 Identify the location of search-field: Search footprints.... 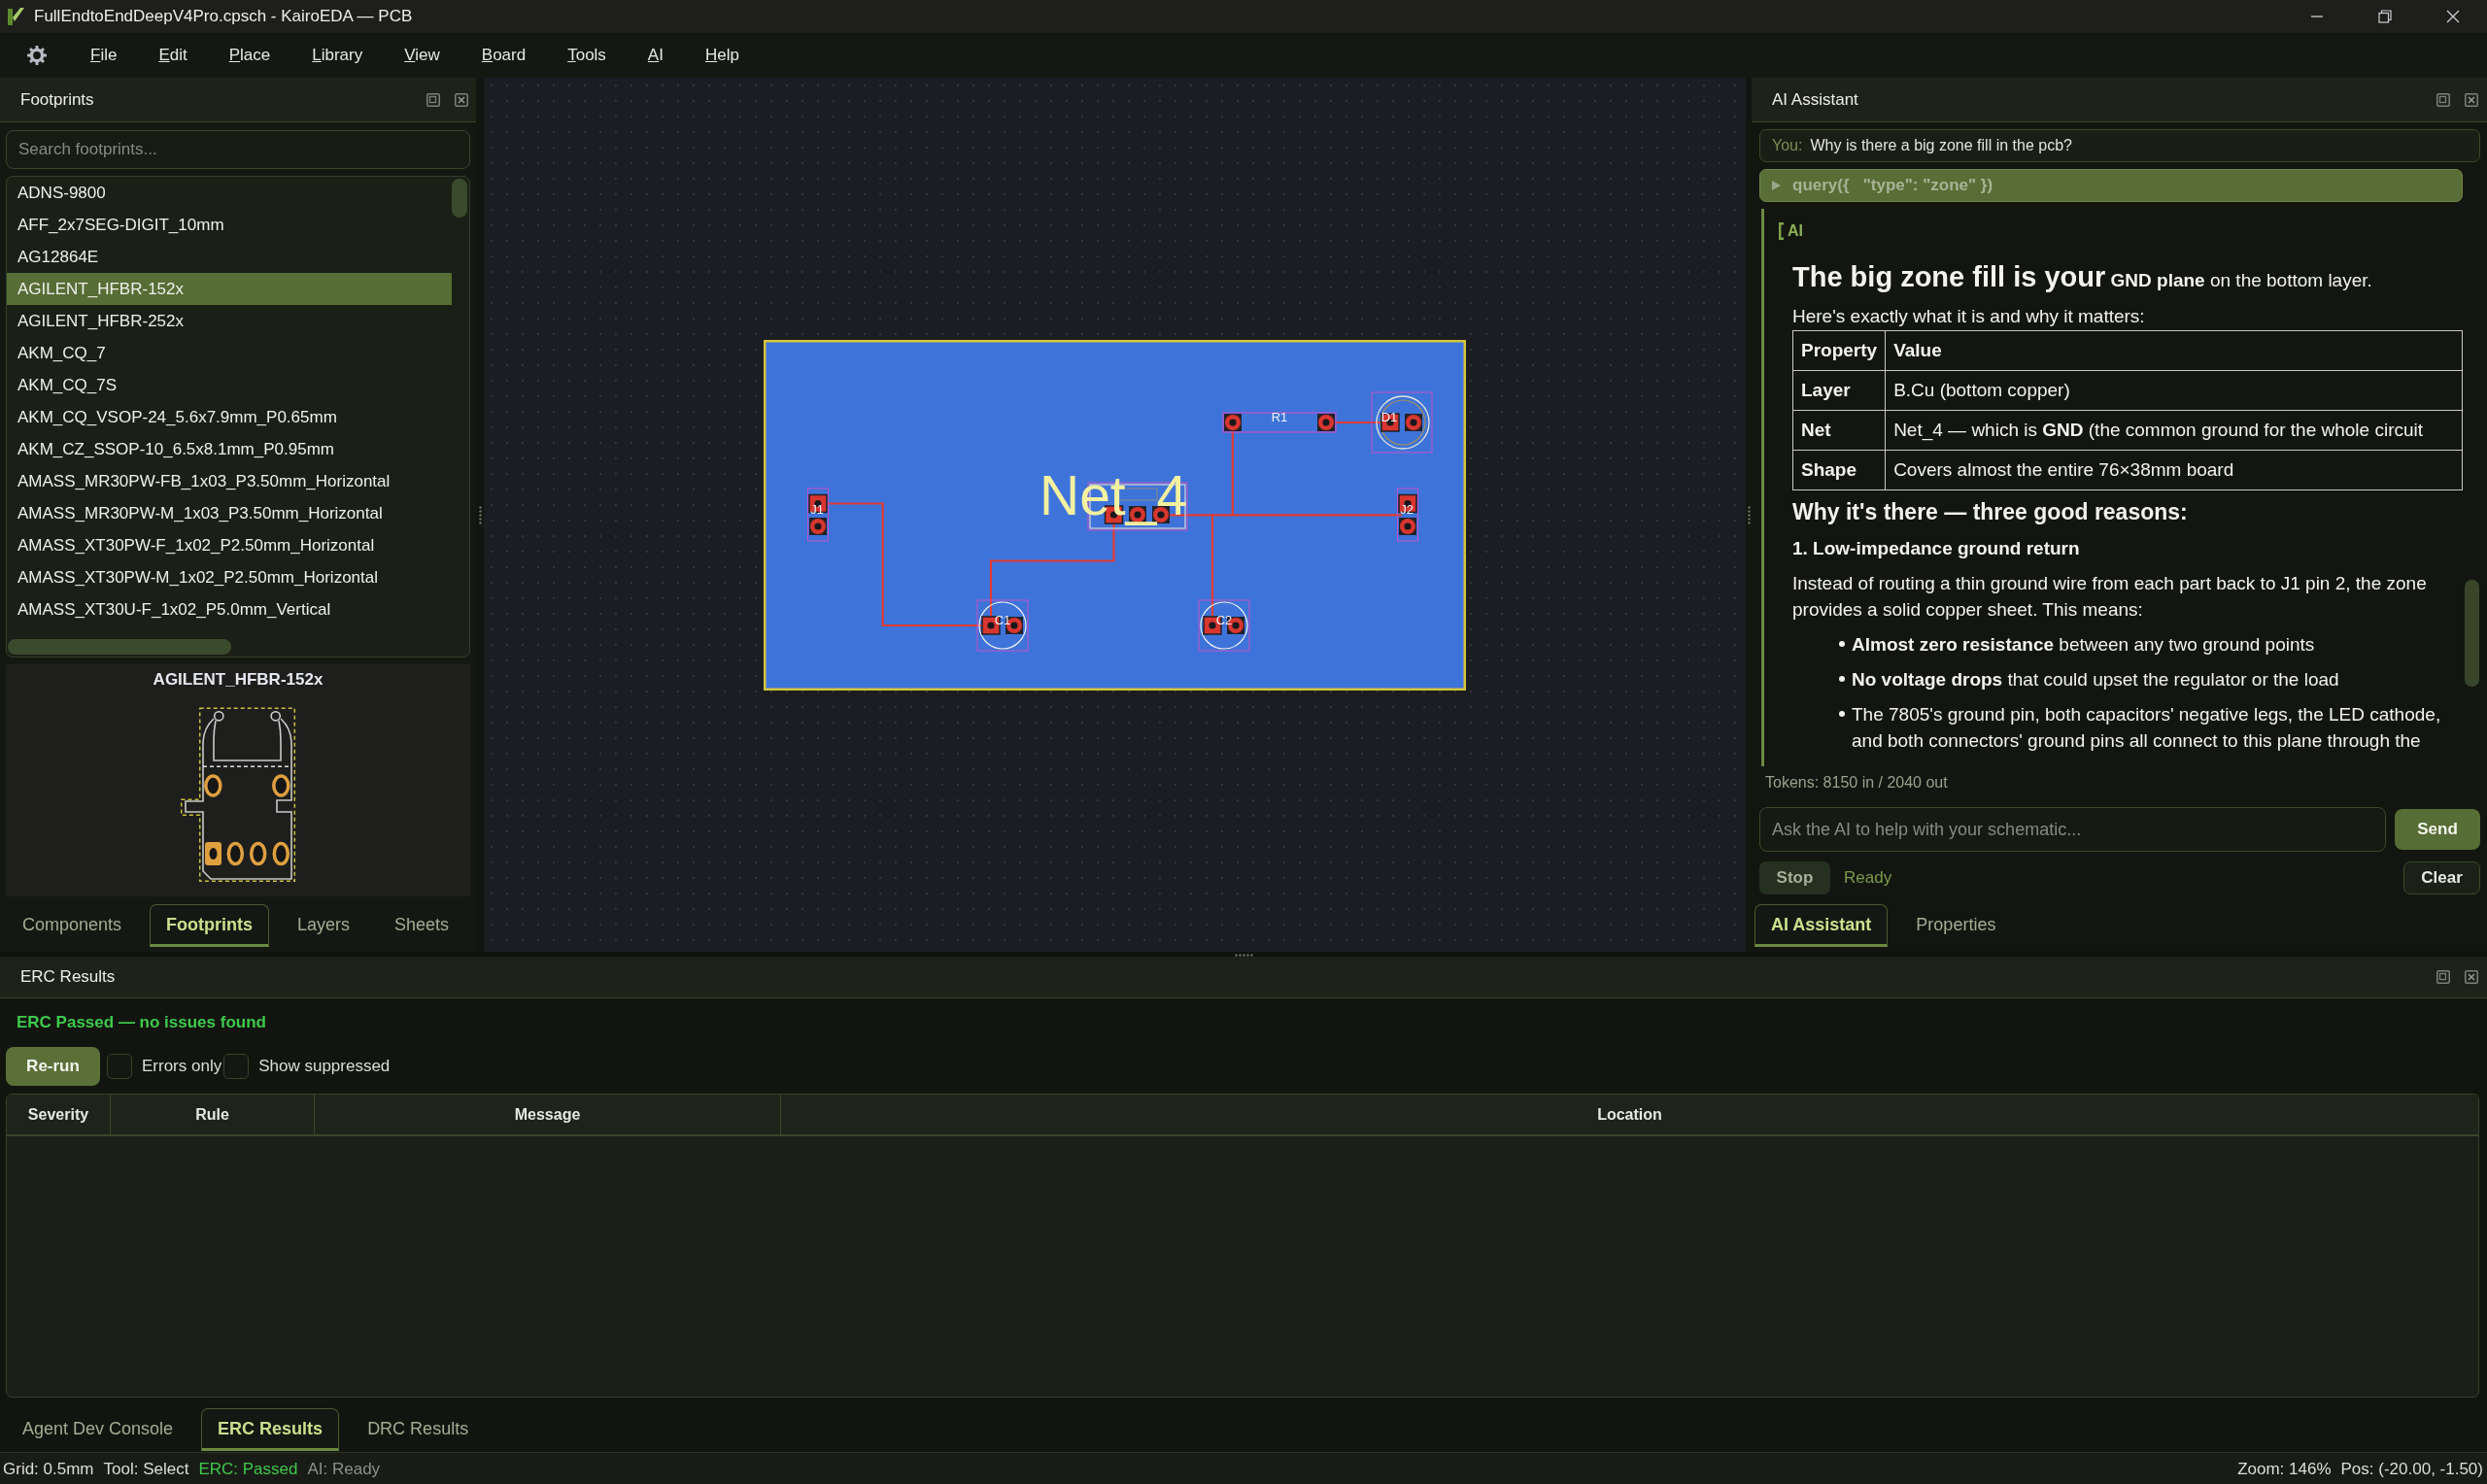
(238, 149).